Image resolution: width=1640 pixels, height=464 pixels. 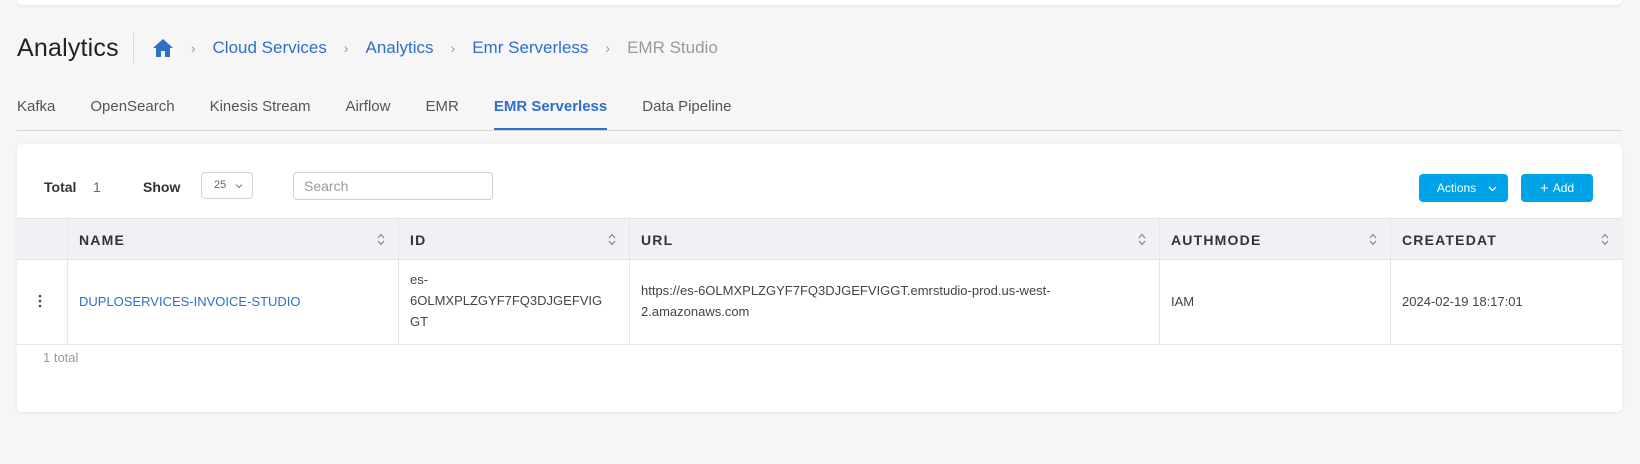 I want to click on total-count: 1, so click(x=97, y=187).